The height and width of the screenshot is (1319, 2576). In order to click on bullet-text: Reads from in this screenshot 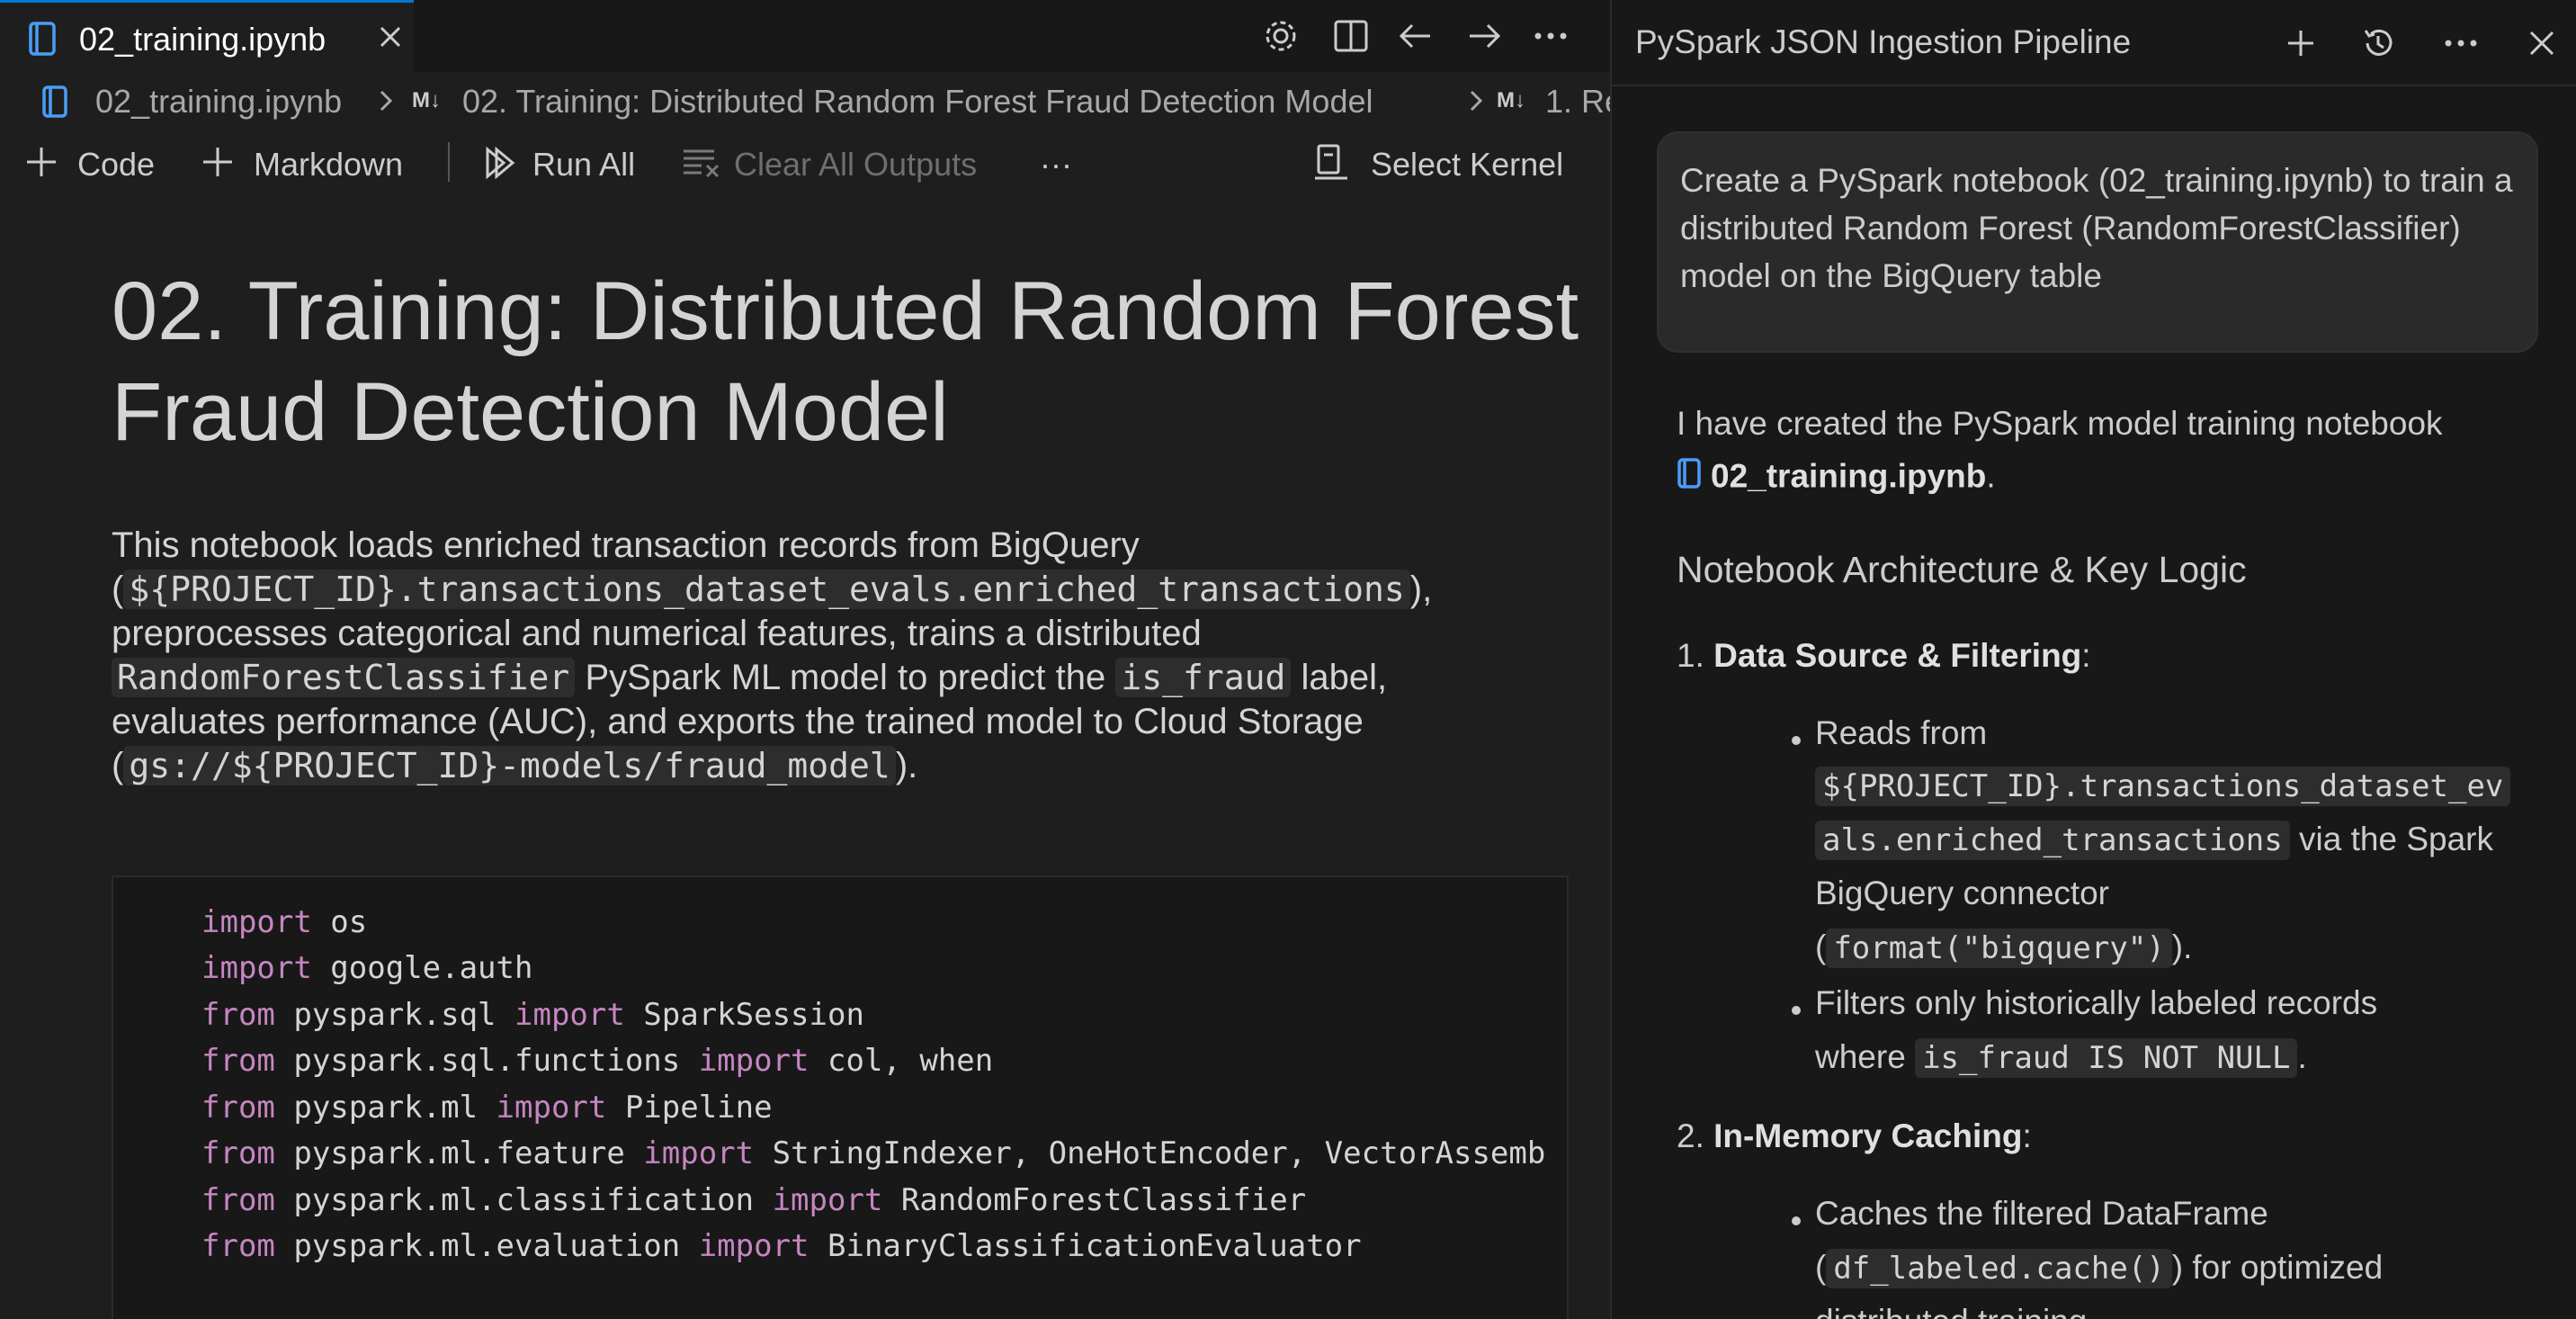, I will do `click(1901, 732)`.